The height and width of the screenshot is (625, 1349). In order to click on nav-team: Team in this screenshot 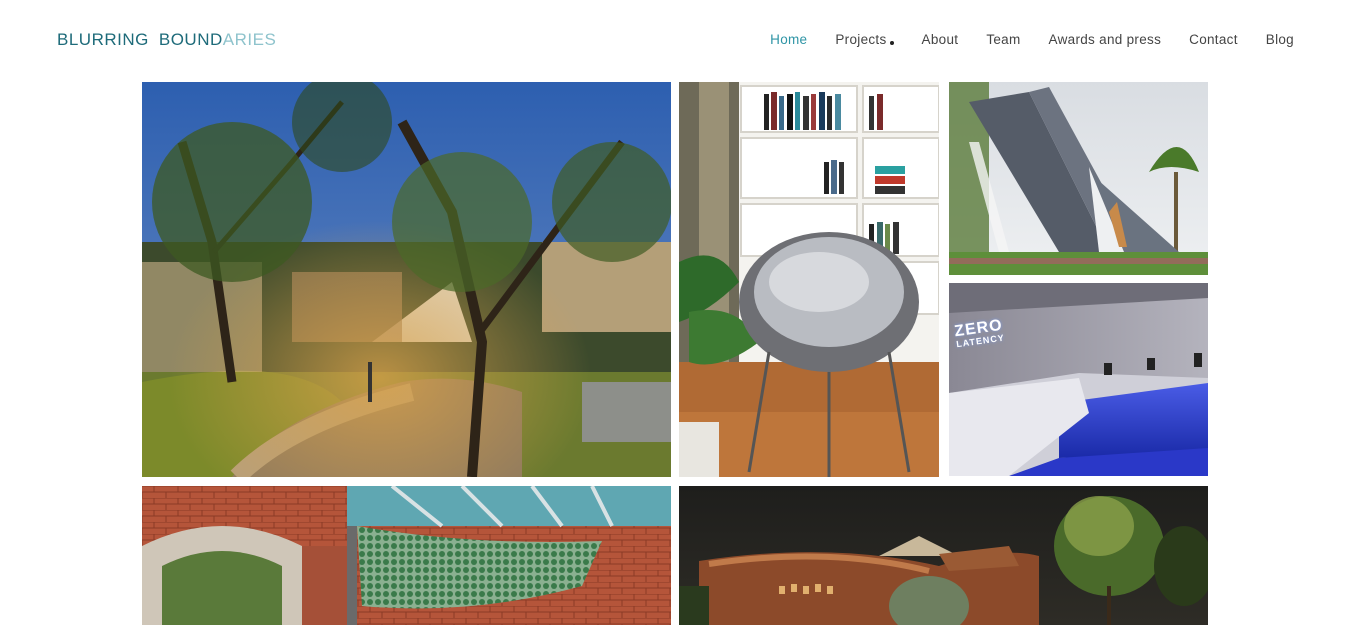, I will do `click(1003, 39)`.